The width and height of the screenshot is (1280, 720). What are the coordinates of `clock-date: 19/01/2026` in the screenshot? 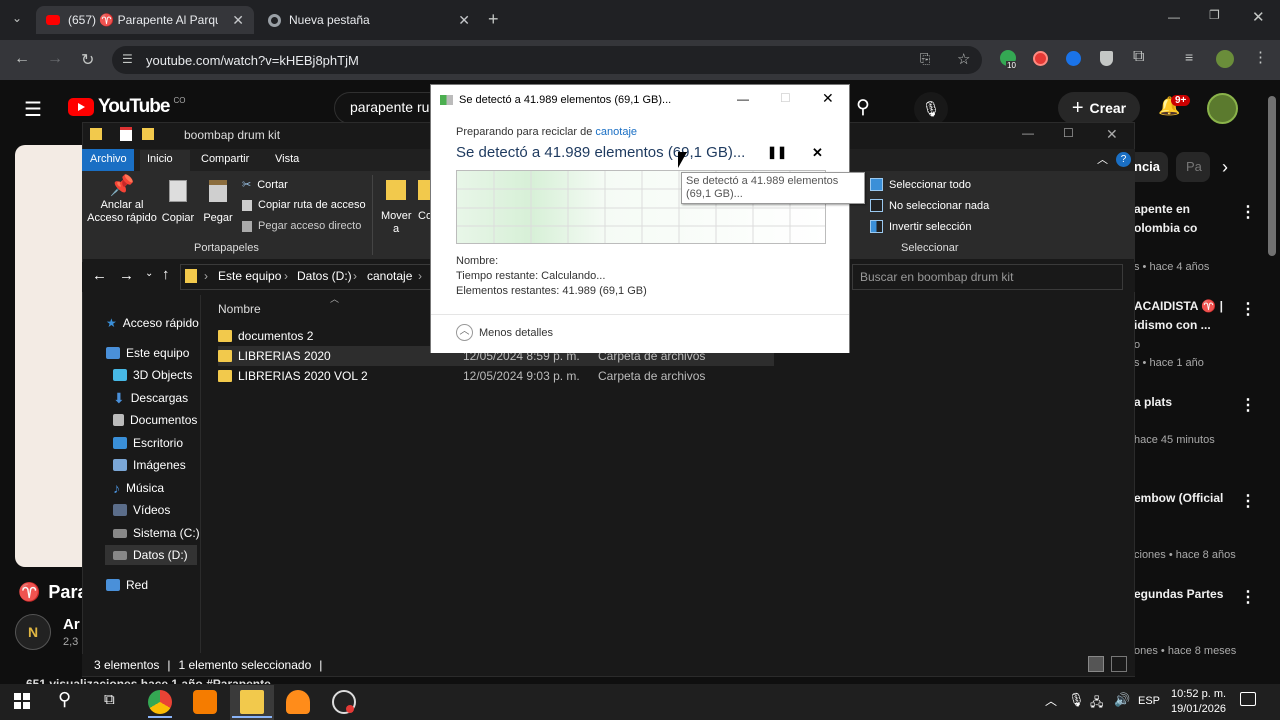 It's located at (1198, 709).